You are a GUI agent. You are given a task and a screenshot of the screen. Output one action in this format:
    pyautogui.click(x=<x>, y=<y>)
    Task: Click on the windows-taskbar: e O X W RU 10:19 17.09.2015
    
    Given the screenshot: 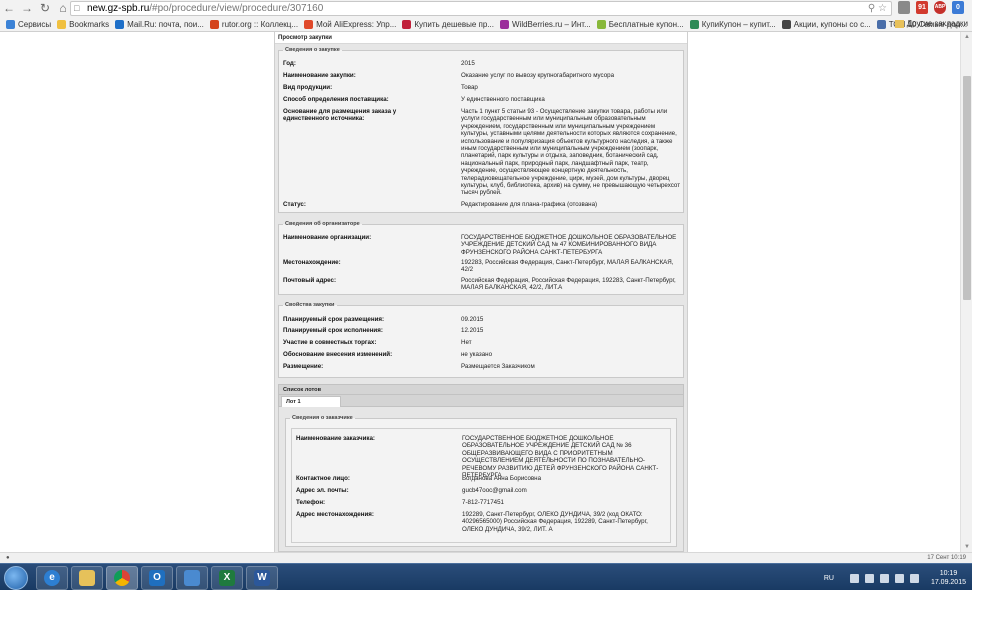 What is the action you would take?
    pyautogui.click(x=486, y=576)
    